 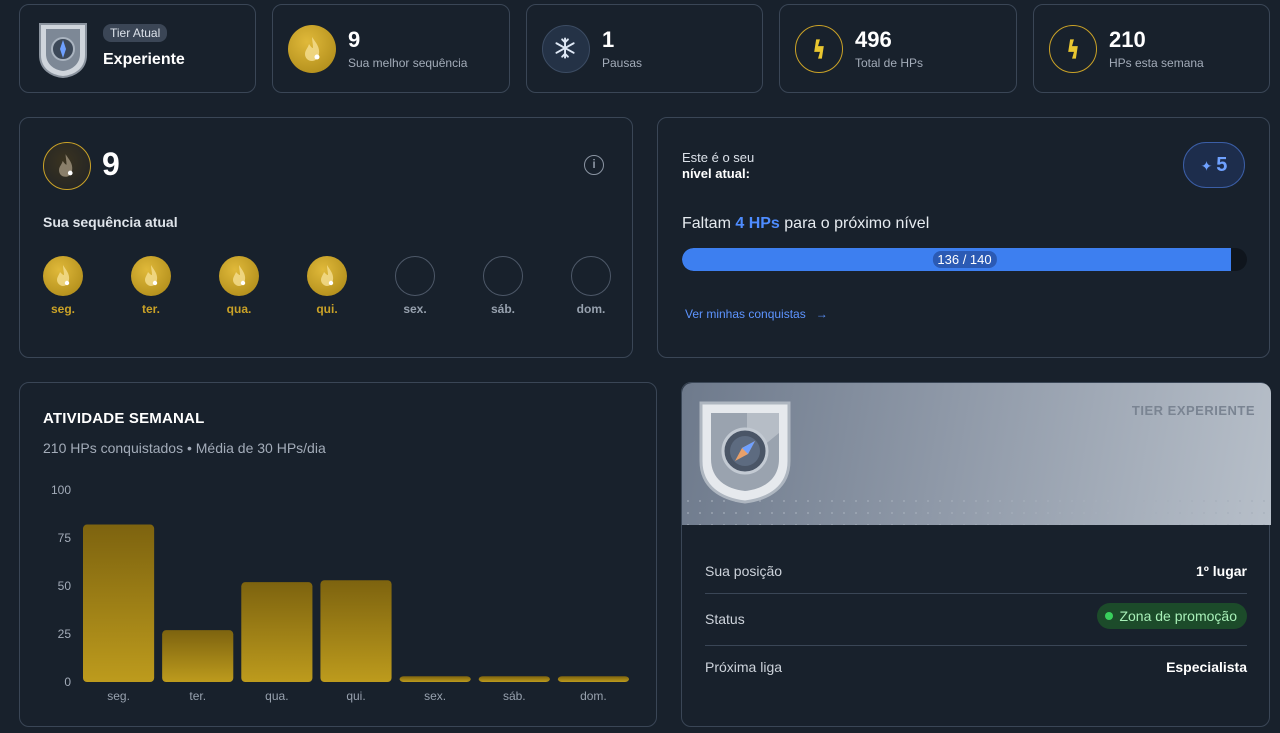 I want to click on x-tick-label: qua., so click(x=276, y=696).